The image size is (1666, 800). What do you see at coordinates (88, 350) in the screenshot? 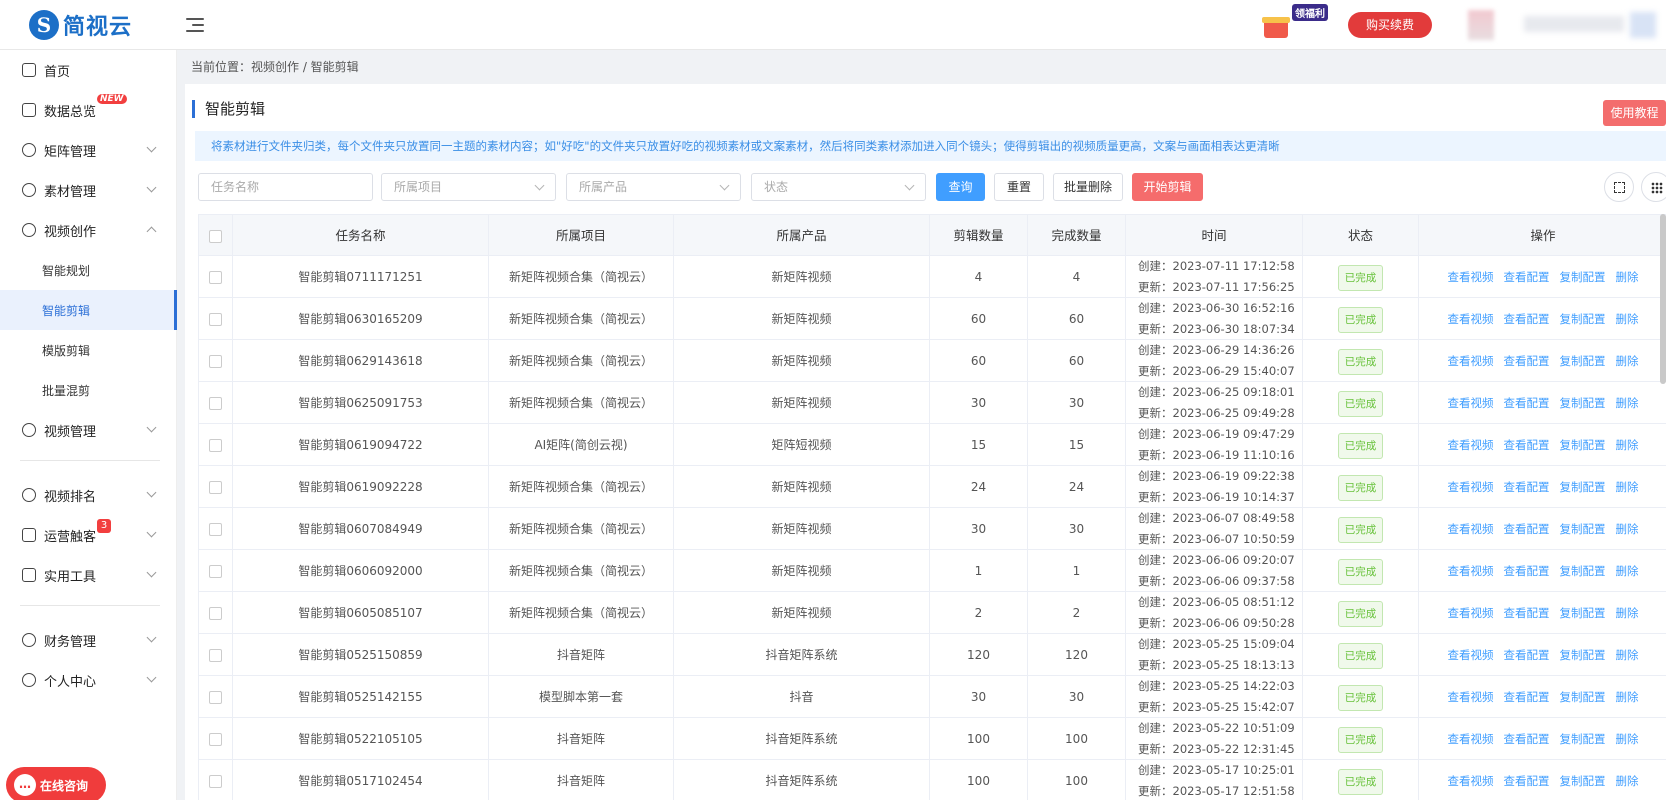
I see `sidebar-subitem-template-edit: 模版剪辑` at bounding box center [88, 350].